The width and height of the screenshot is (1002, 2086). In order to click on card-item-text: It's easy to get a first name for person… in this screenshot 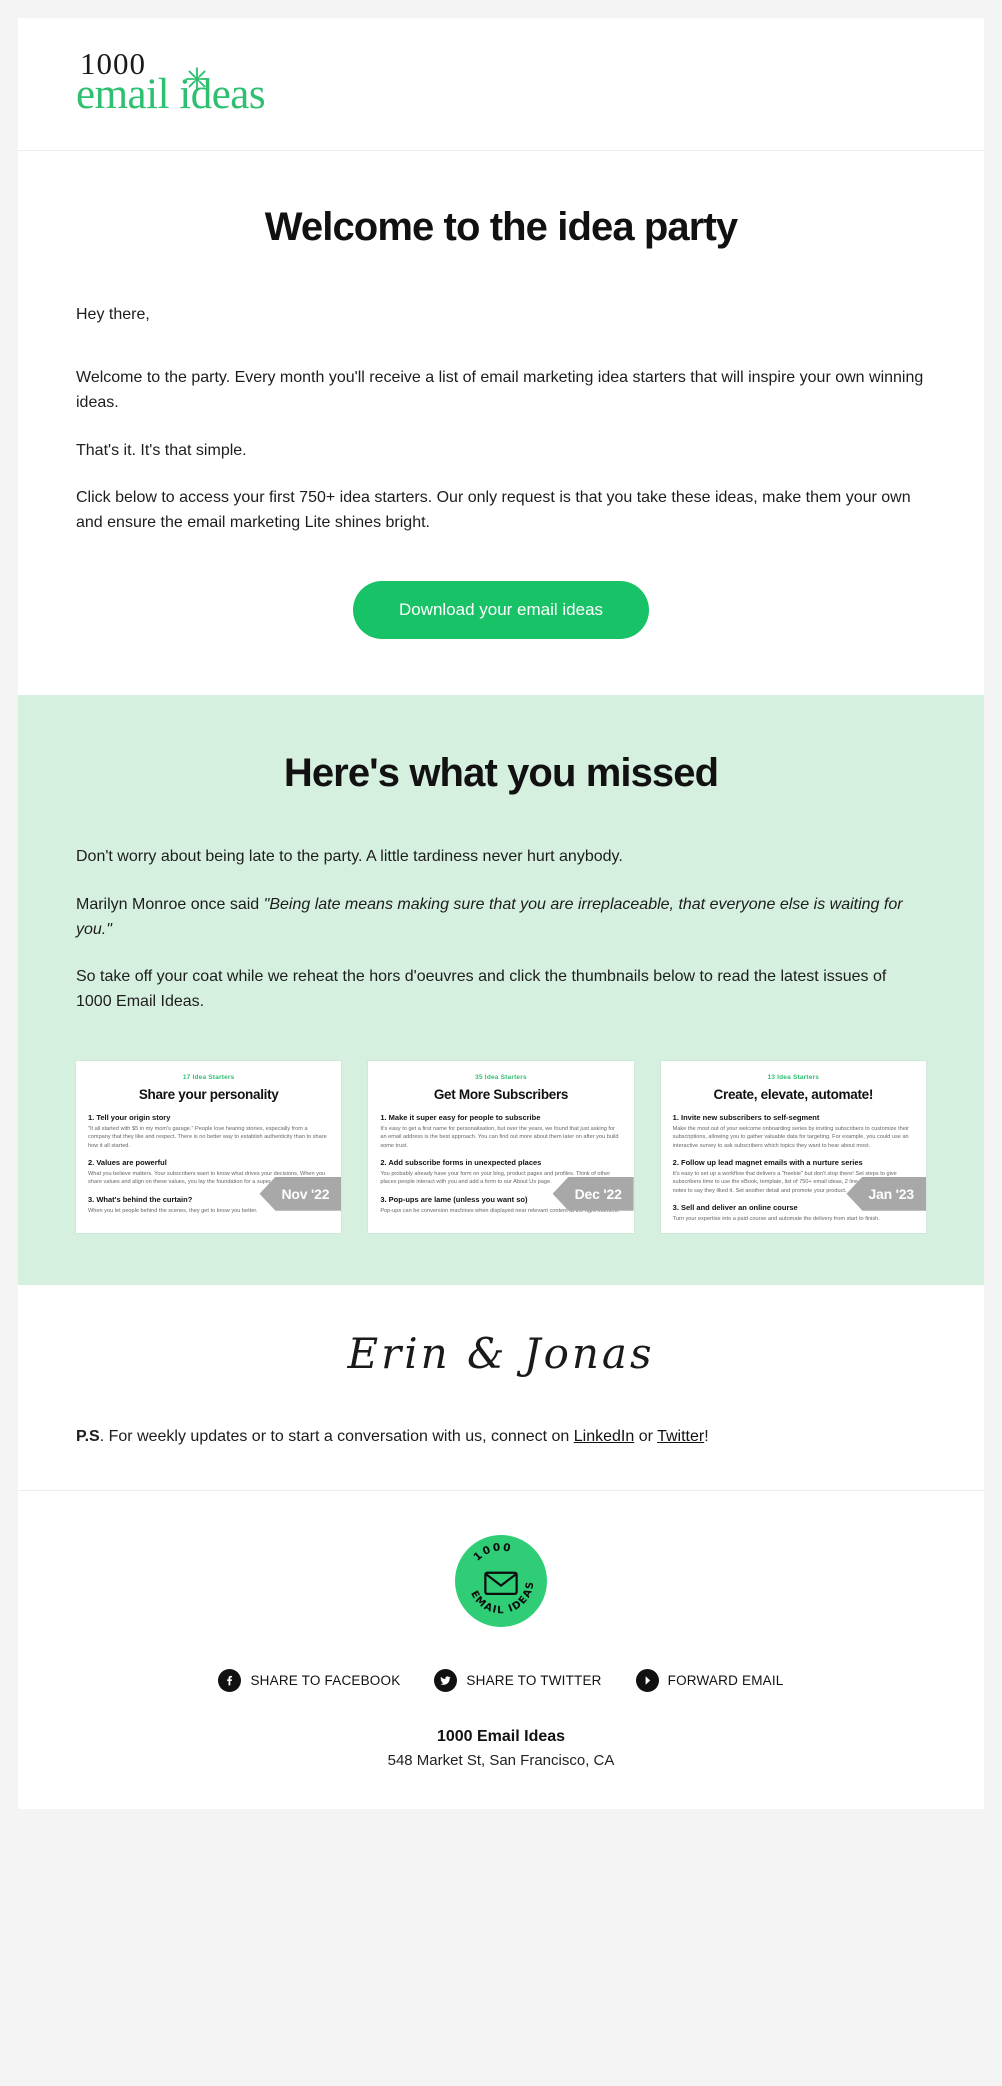, I will do `click(499, 1137)`.